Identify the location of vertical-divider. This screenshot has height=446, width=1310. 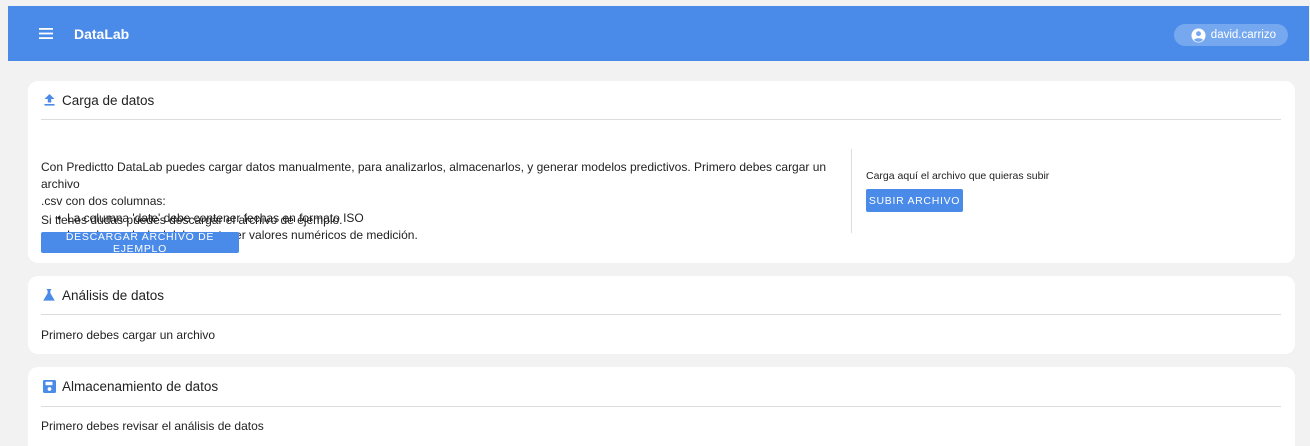
(851, 191).